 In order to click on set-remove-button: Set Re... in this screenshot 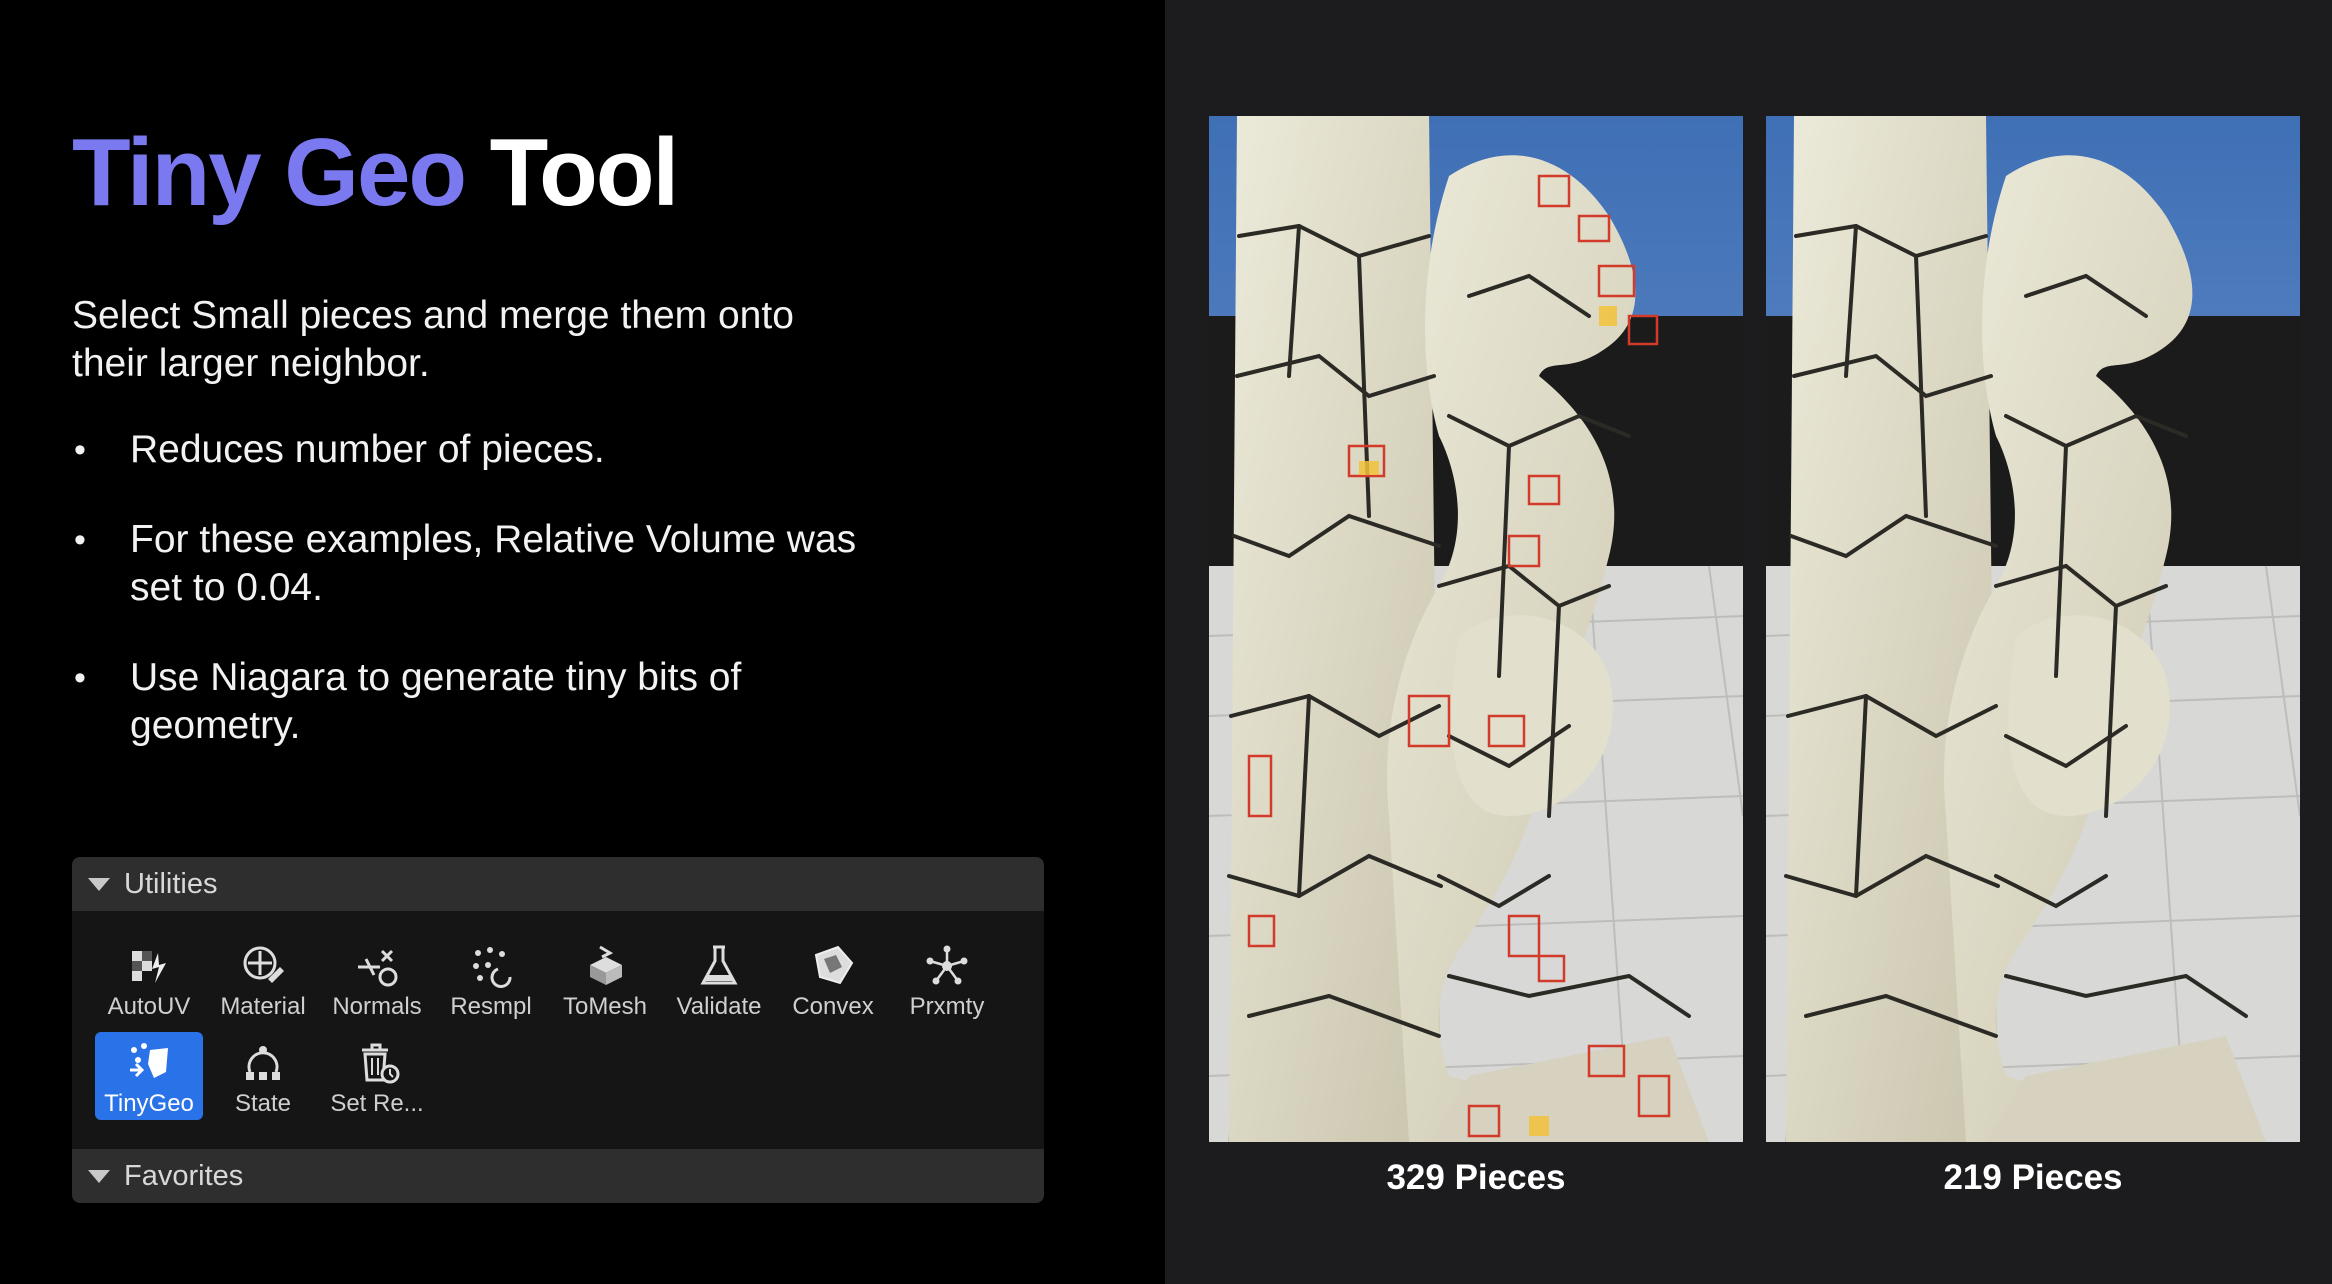, I will do `click(377, 1076)`.